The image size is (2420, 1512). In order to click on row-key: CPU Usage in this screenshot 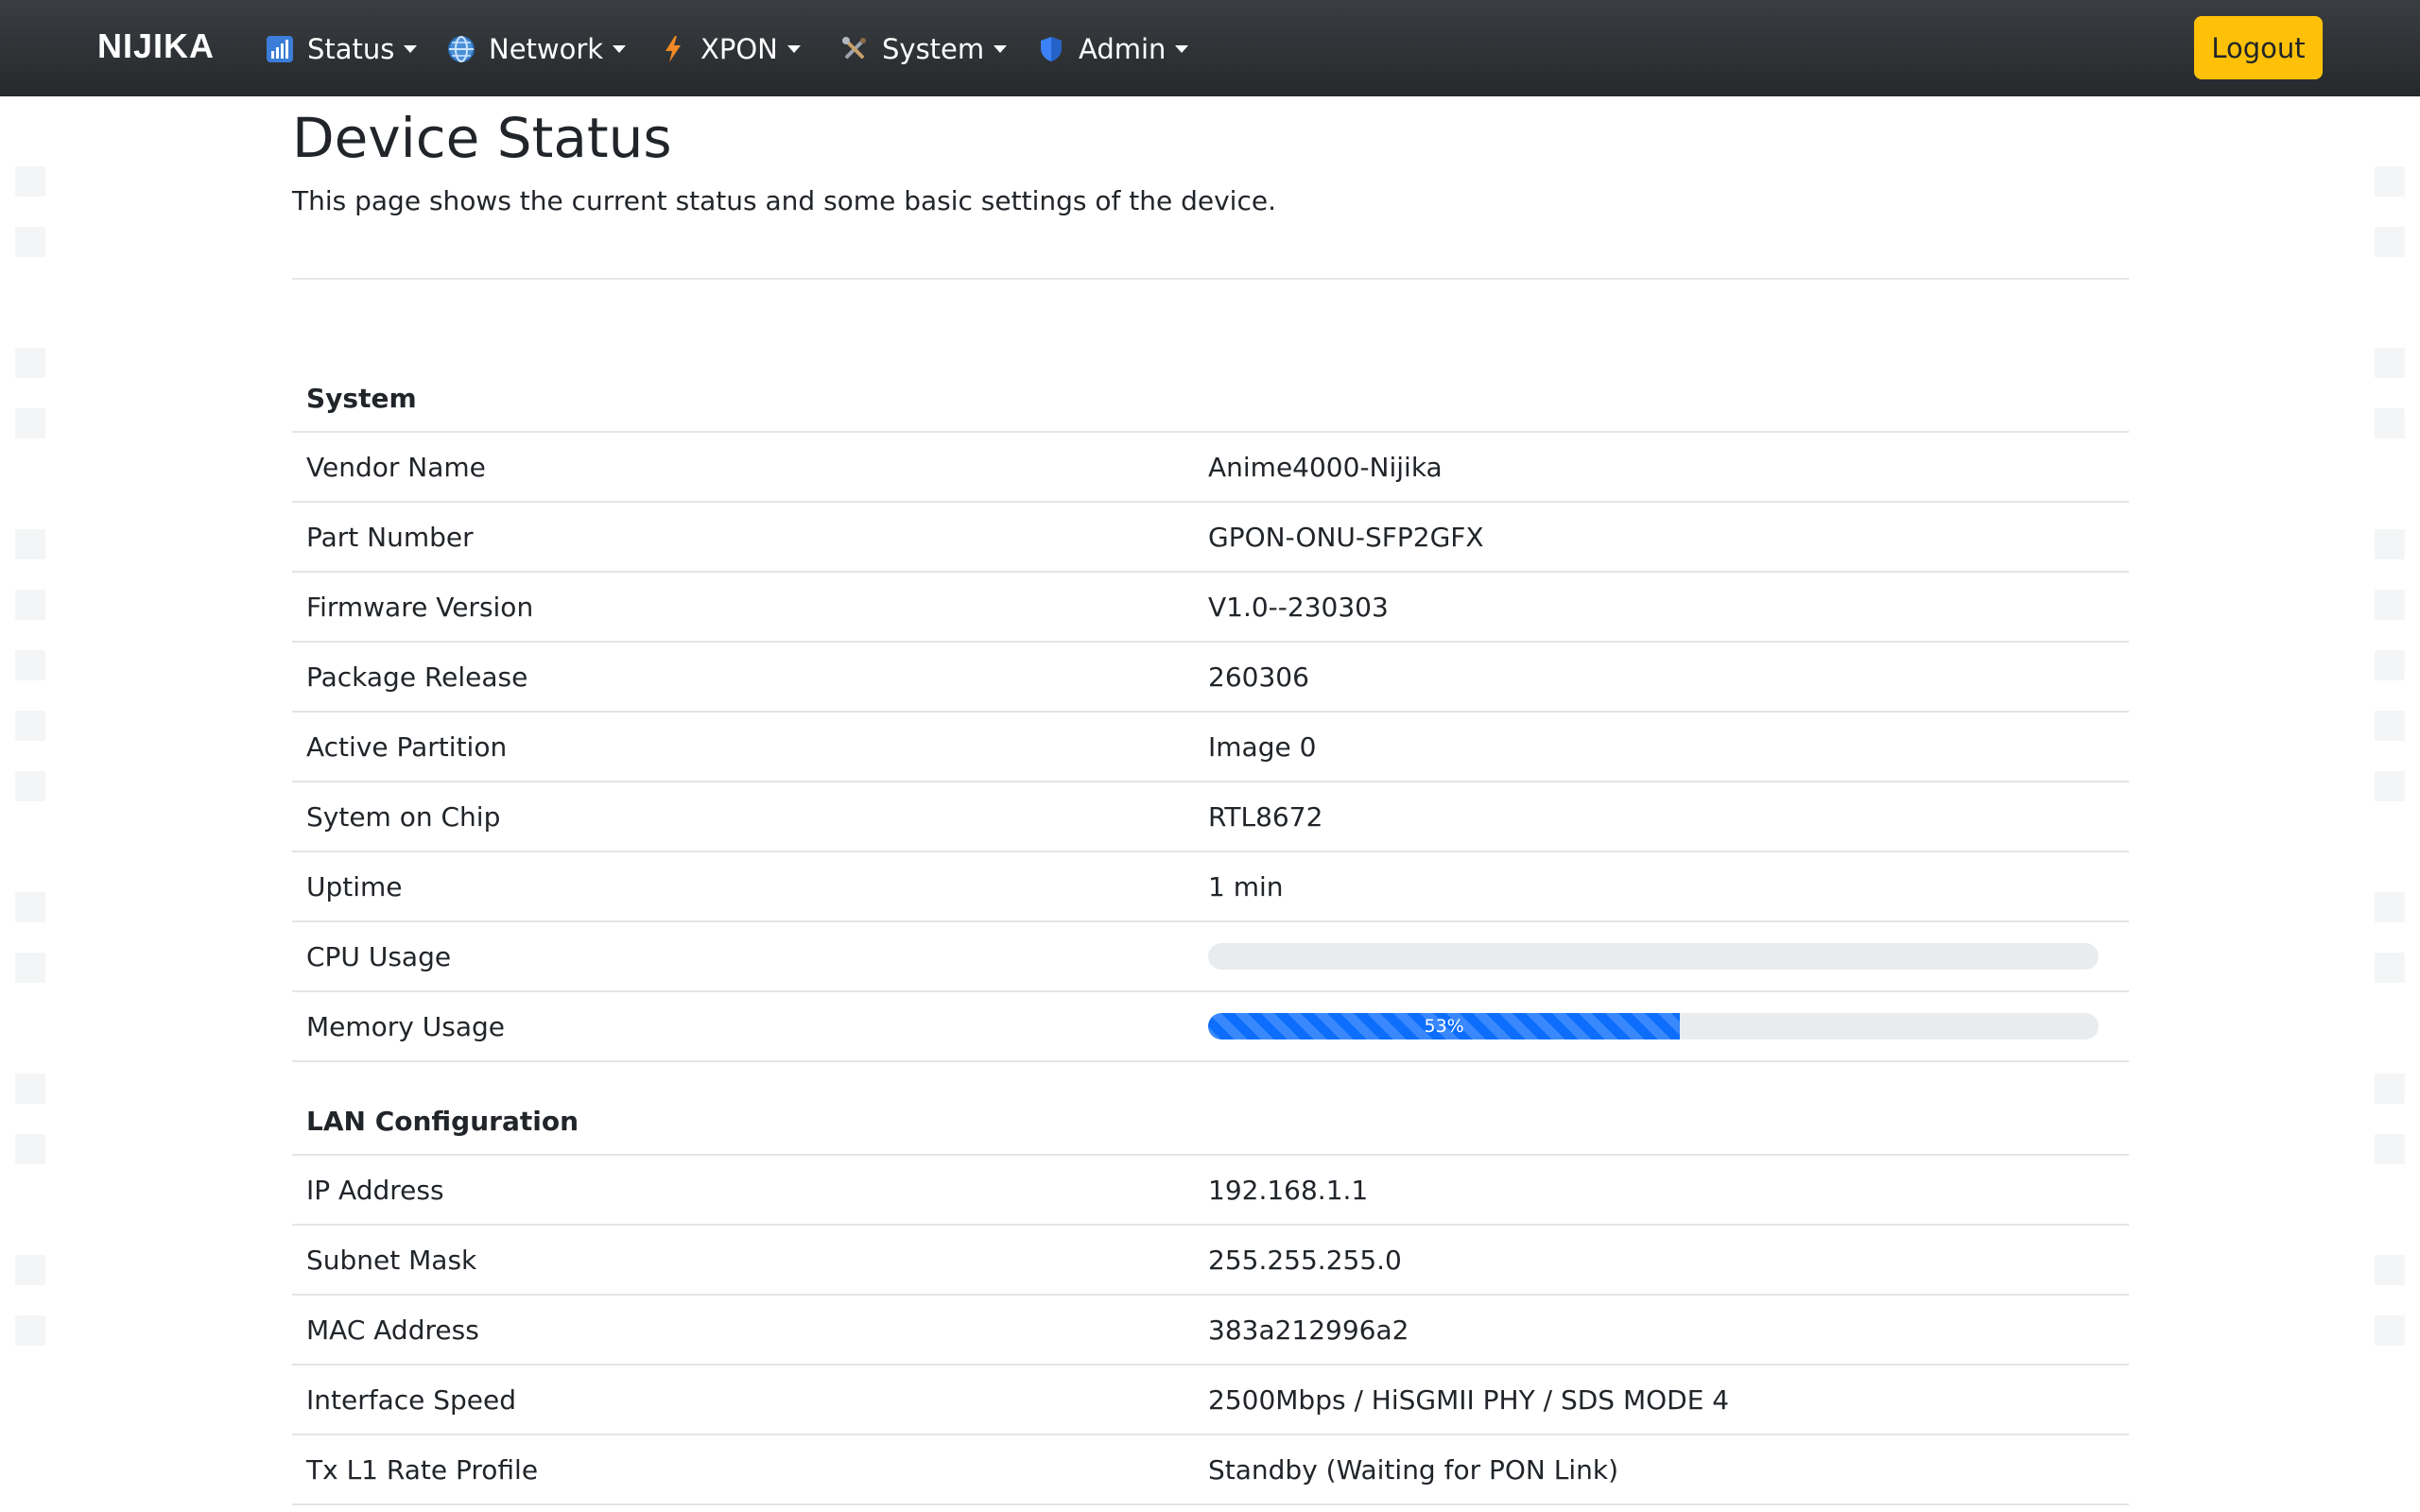, I will do `click(379, 956)`.